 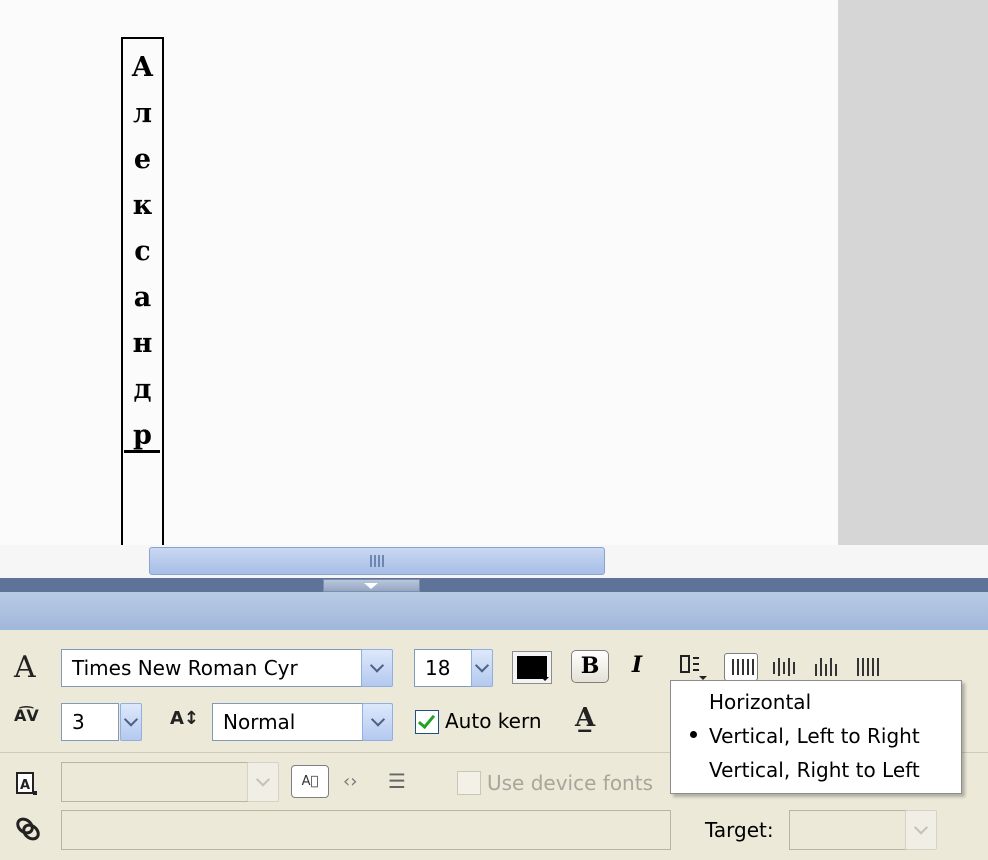 I want to click on properties-panel-header, so click(x=494, y=611).